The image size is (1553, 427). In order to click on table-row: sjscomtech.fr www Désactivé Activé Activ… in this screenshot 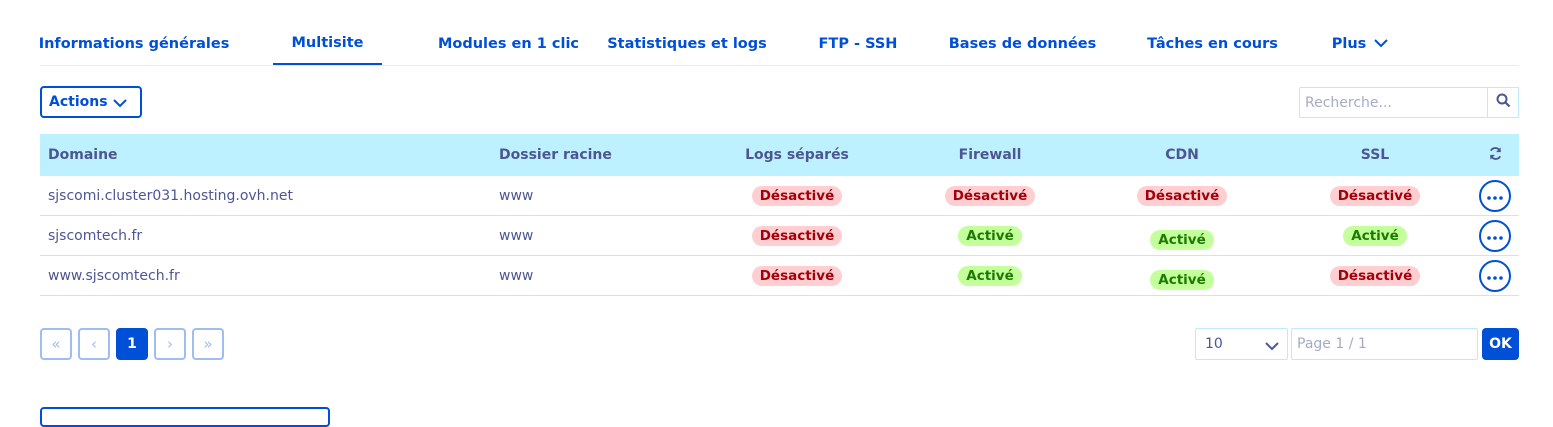, I will do `click(779, 236)`.